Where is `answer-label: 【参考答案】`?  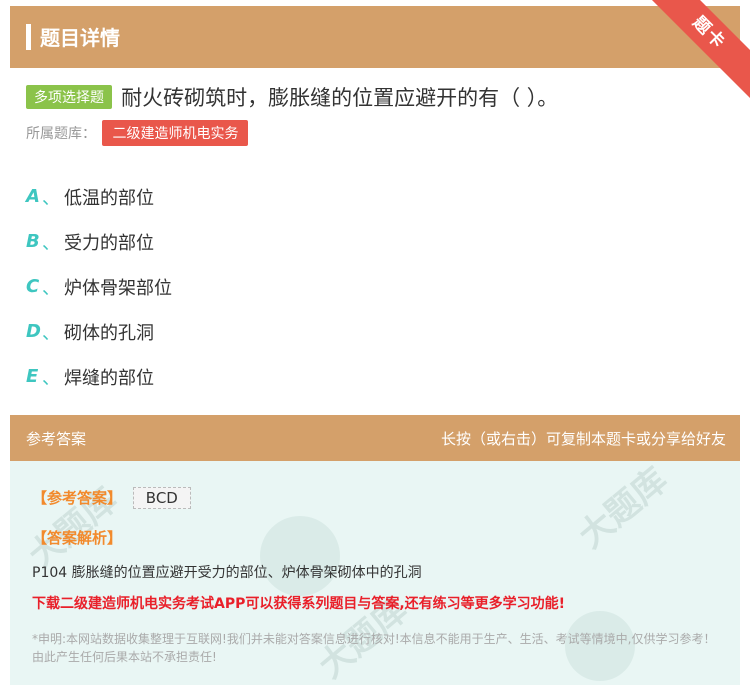 answer-label: 【参考答案】 is located at coordinates (77, 498).